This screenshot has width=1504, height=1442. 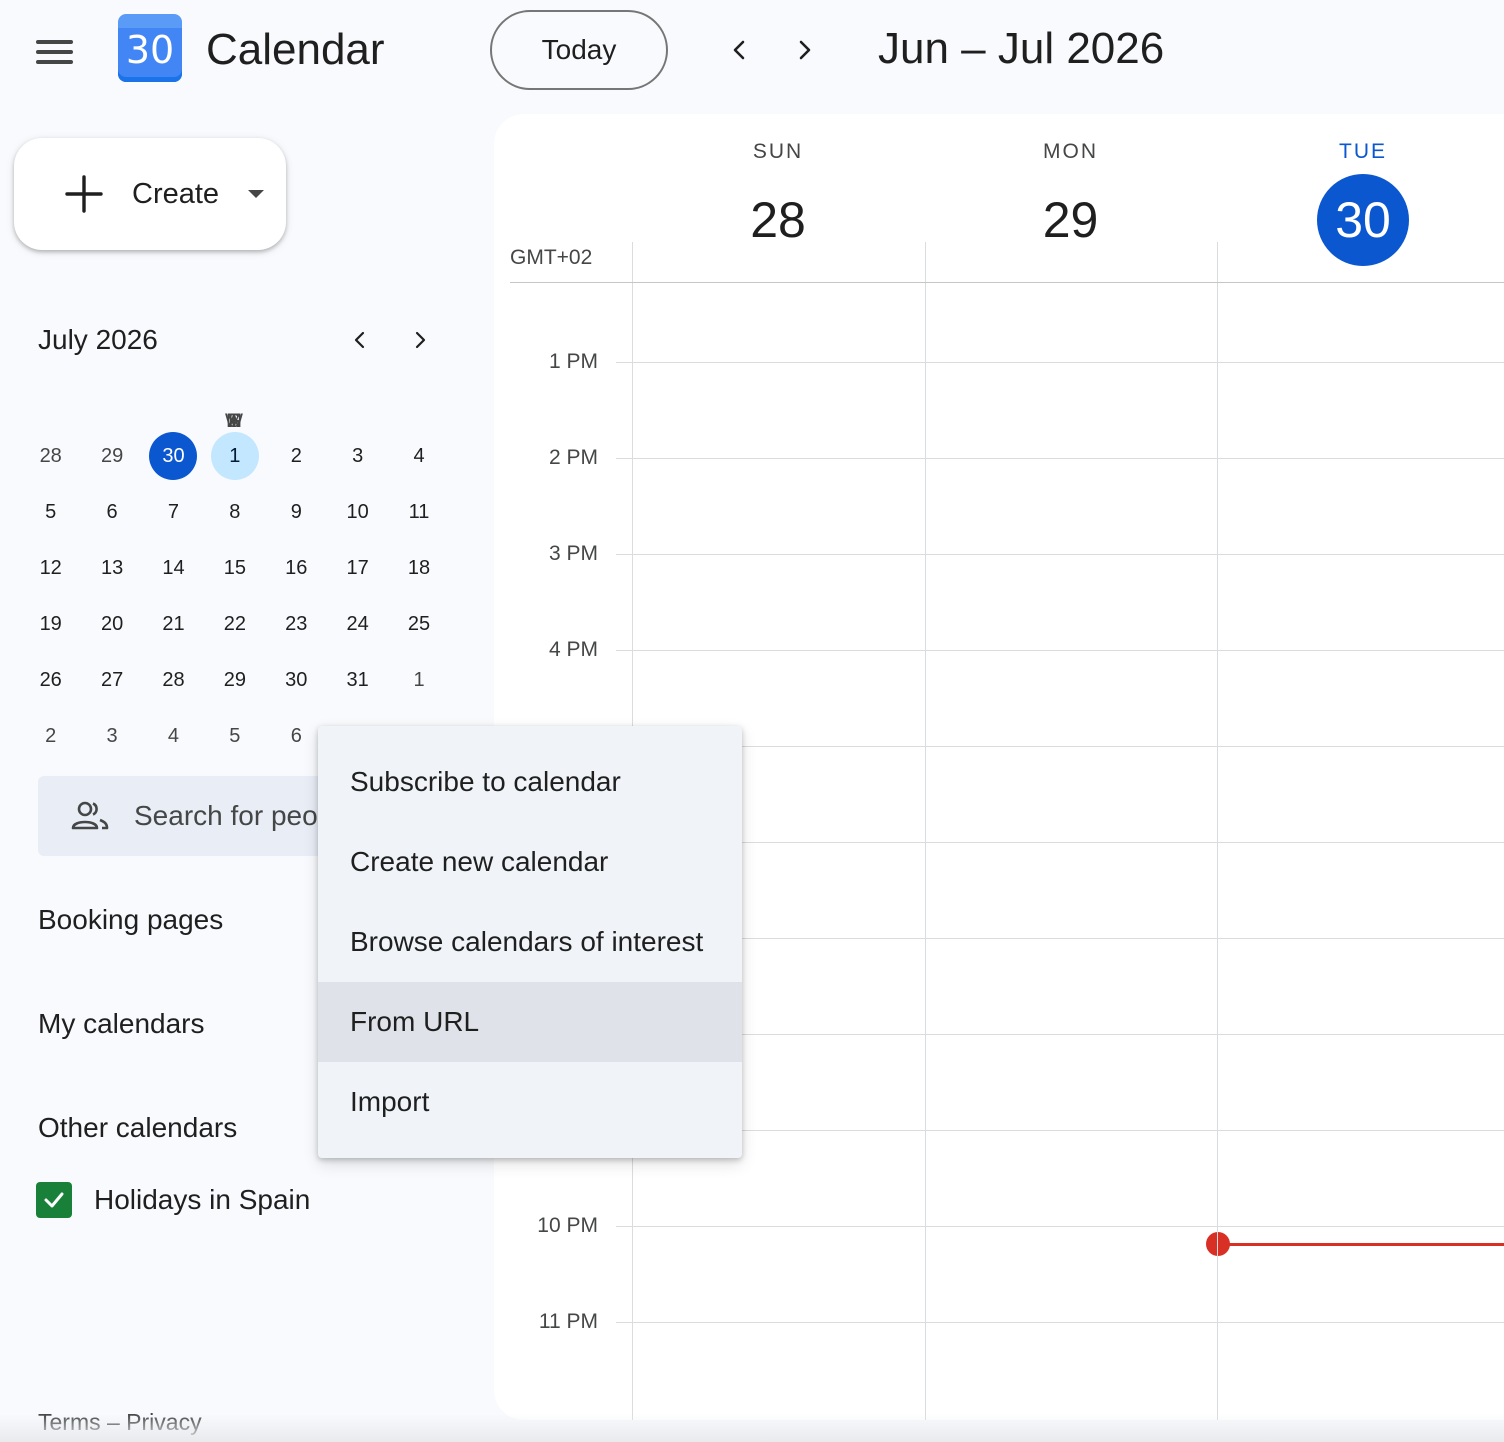 What do you see at coordinates (778, 220) in the screenshot?
I see `day-number: 28` at bounding box center [778, 220].